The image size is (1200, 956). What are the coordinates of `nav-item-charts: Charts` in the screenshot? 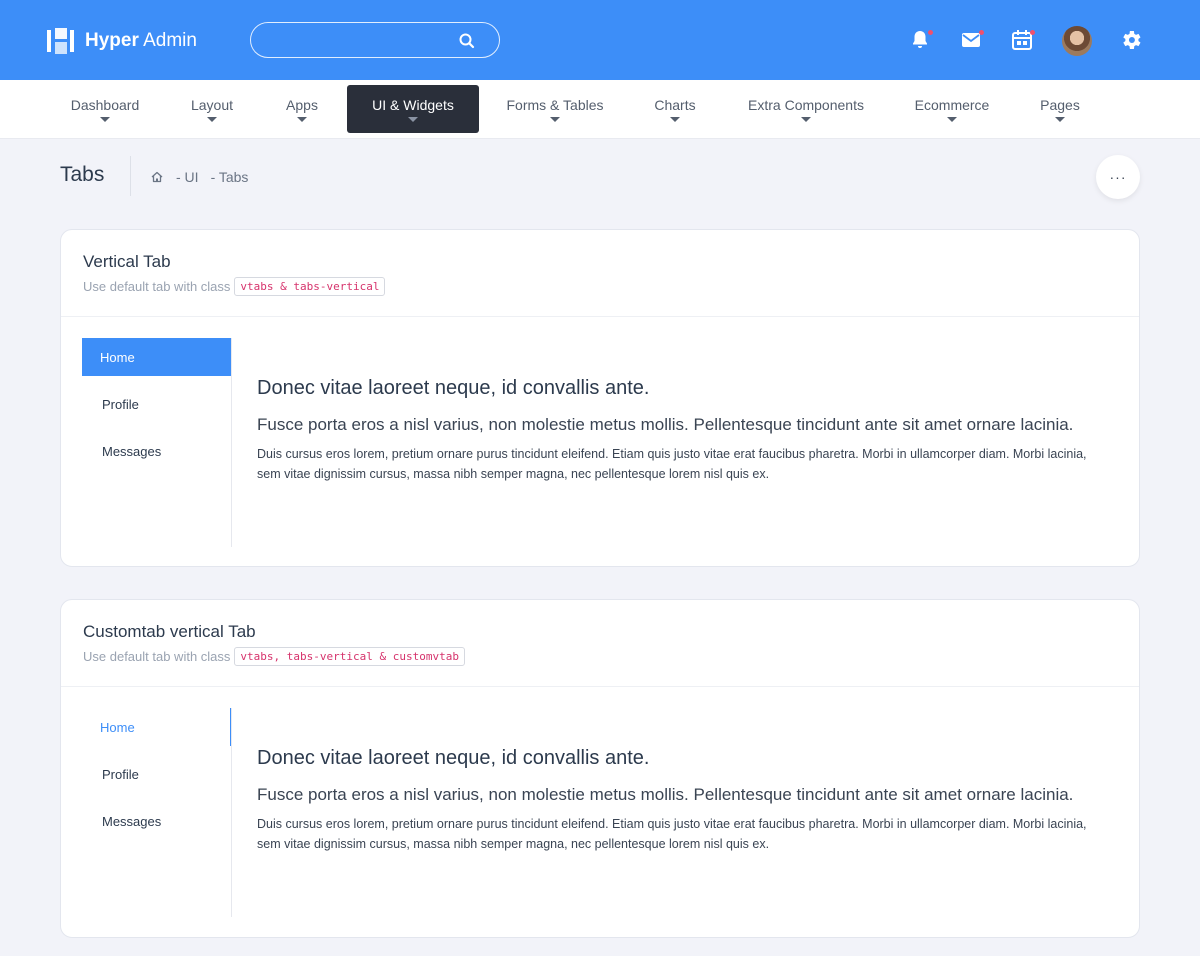 It's located at (675, 109).